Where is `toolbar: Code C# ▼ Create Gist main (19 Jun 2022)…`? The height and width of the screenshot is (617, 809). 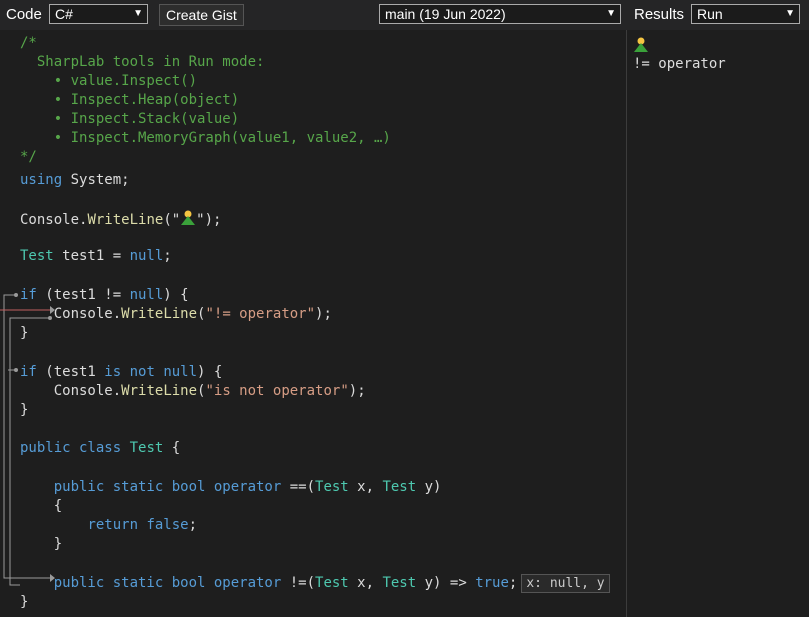
toolbar: Code C# ▼ Create Gist main (19 Jun 2022)… is located at coordinates (404, 15).